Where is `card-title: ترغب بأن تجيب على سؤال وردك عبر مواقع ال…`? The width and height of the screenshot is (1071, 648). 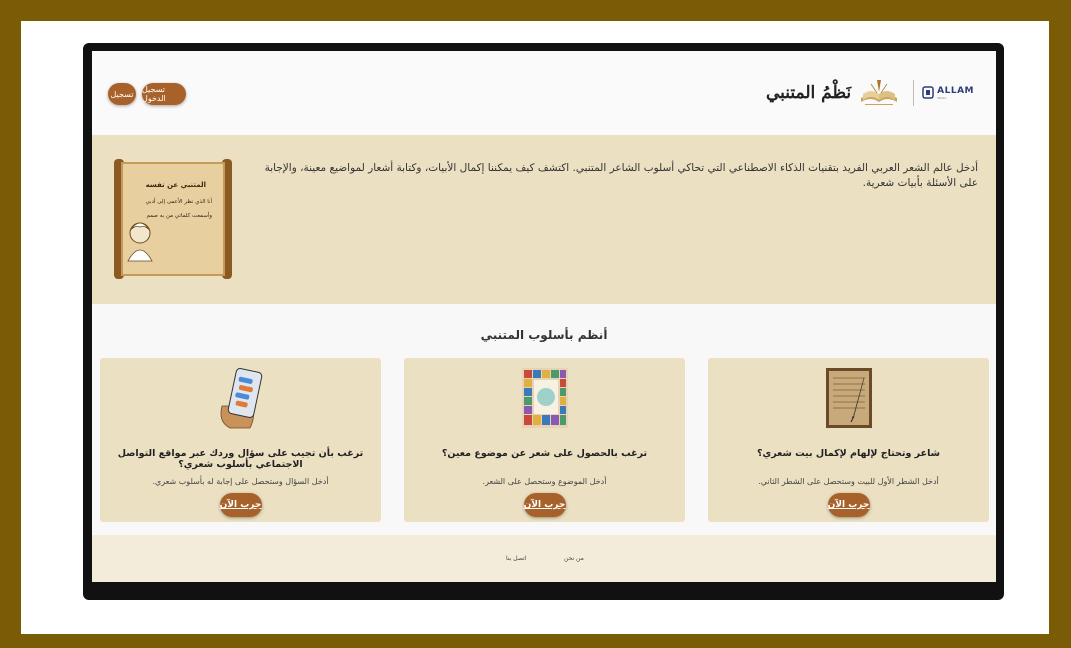 card-title: ترغب بأن تجيب على سؤال وردك عبر مواقع ال… is located at coordinates (240, 459).